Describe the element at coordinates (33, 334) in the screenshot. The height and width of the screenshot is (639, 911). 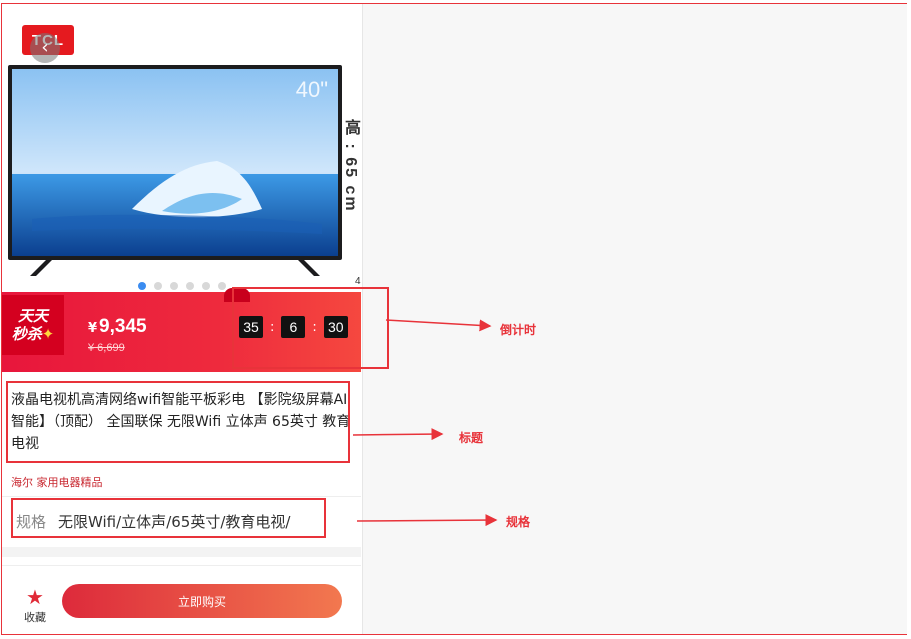
I see `badge-line2: 秒杀✦` at that location.